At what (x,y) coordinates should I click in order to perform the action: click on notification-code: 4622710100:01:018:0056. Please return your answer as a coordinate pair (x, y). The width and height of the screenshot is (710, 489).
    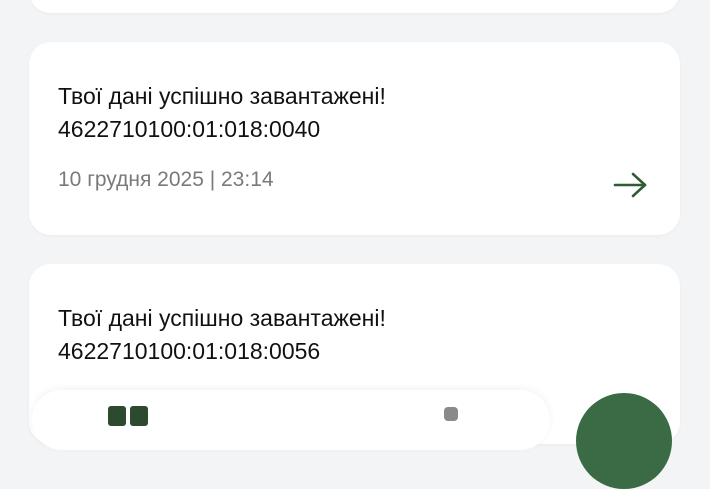
    Looking at the image, I should click on (189, 351).